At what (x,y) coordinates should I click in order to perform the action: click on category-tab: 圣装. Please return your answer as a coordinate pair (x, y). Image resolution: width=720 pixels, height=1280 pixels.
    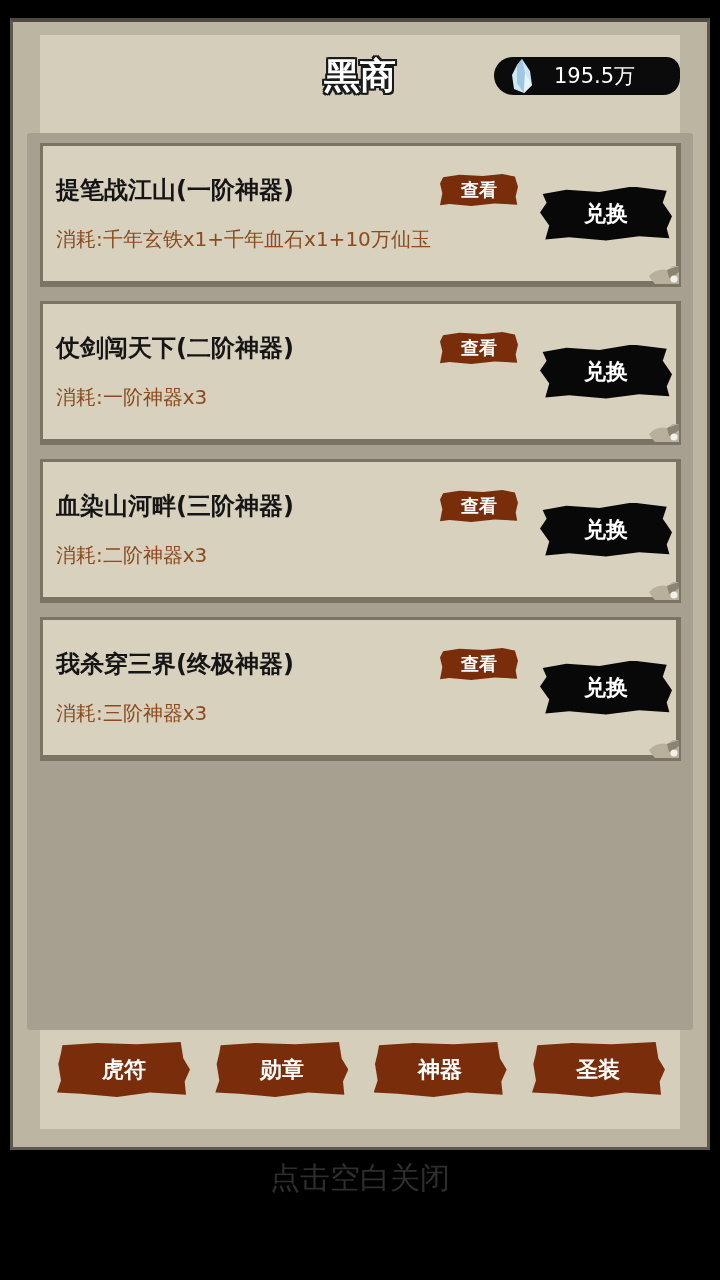
    Looking at the image, I should click on (598, 1069).